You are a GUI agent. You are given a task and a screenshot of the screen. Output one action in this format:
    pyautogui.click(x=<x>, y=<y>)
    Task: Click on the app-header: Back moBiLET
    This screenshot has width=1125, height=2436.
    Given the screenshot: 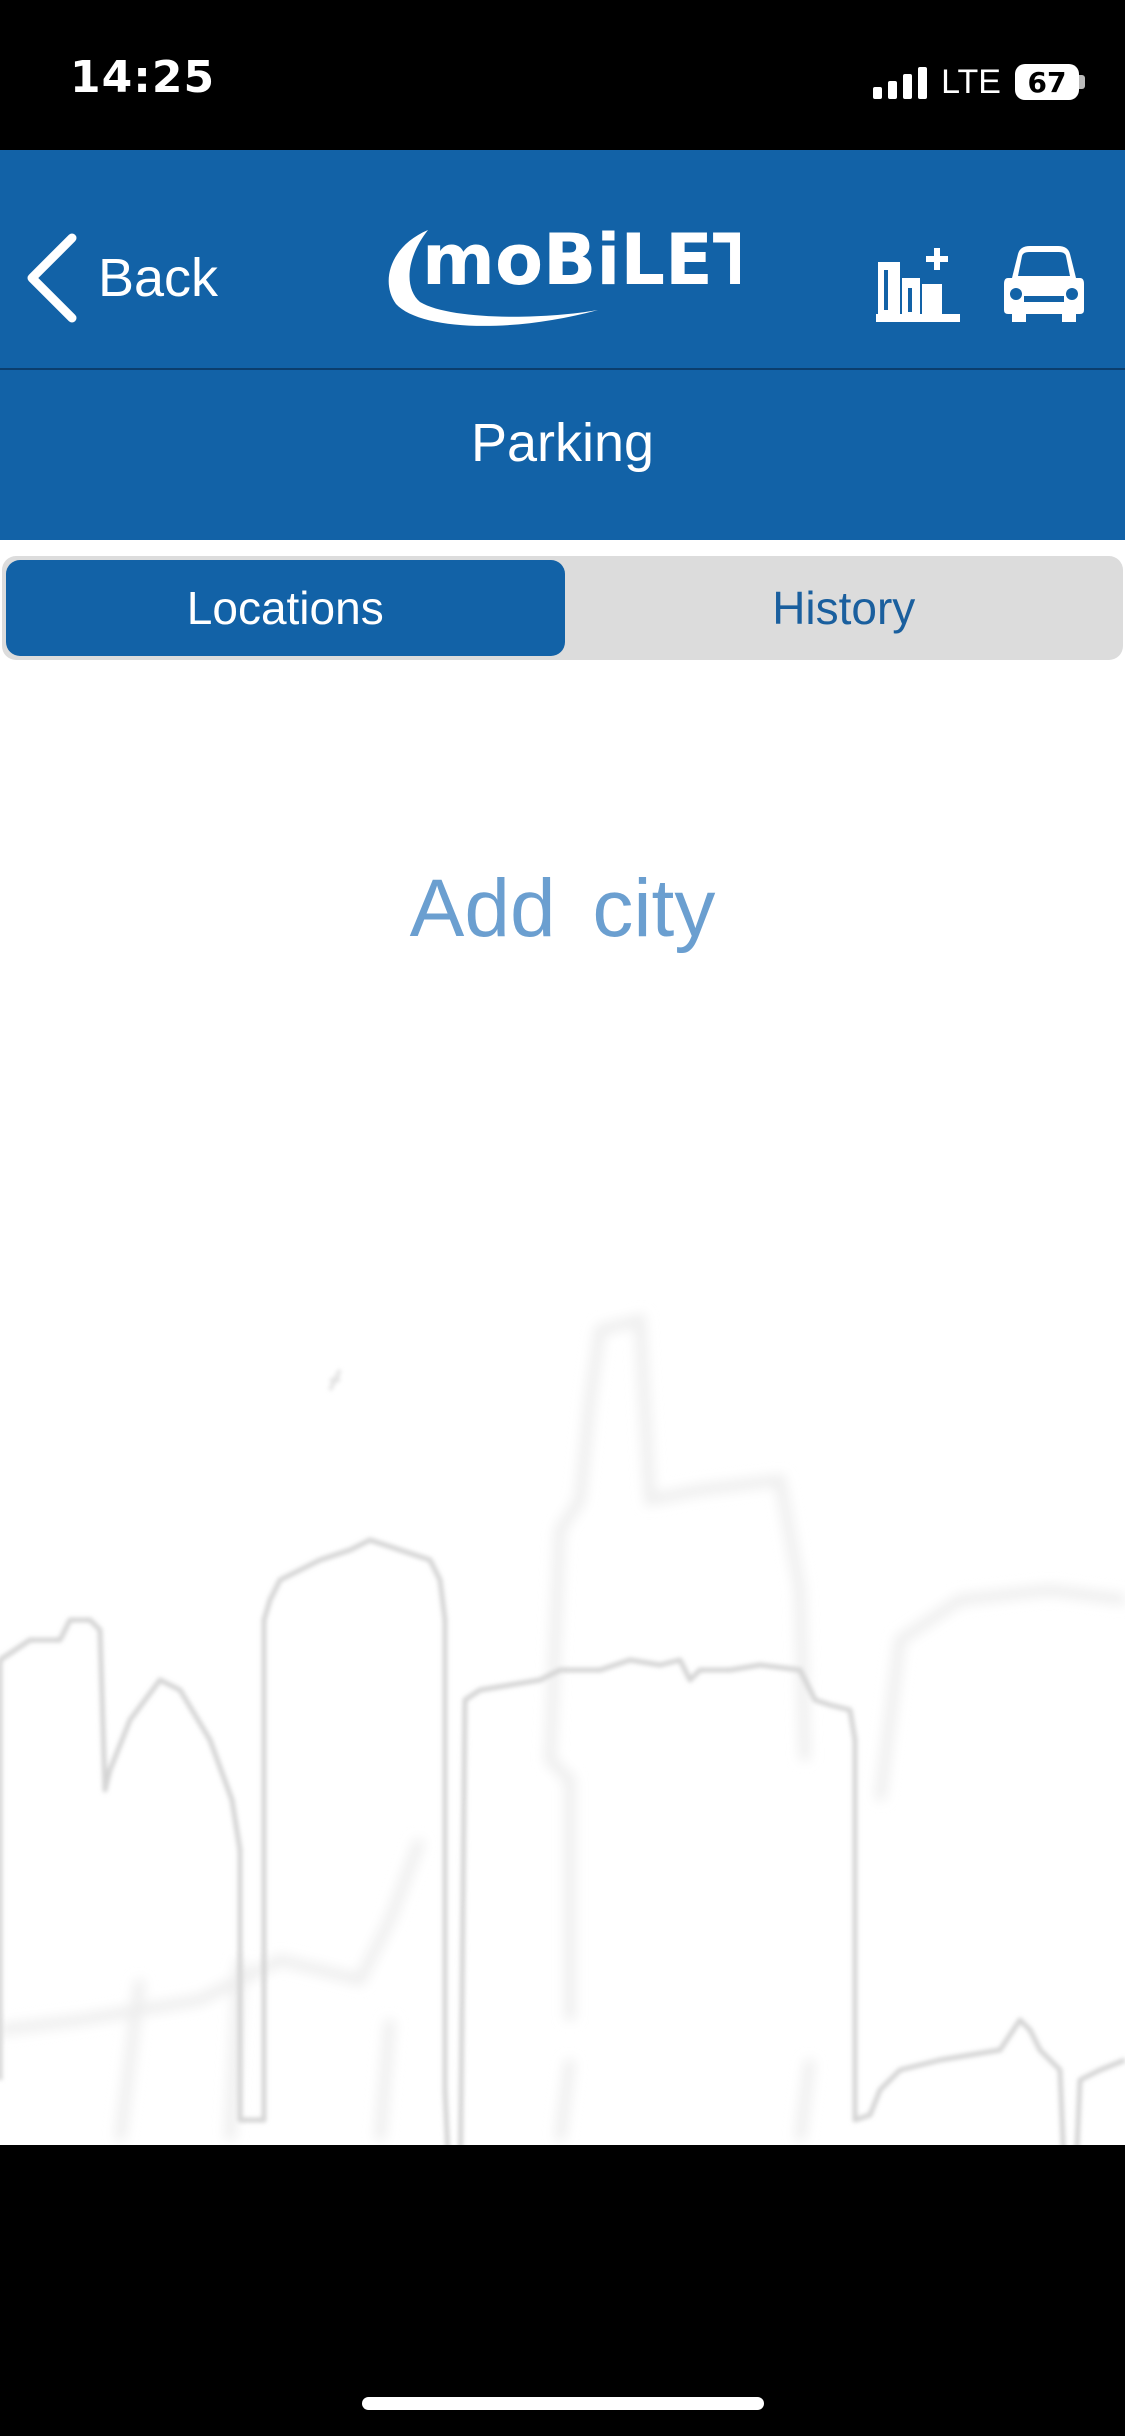 What is the action you would take?
    pyautogui.click(x=562, y=260)
    